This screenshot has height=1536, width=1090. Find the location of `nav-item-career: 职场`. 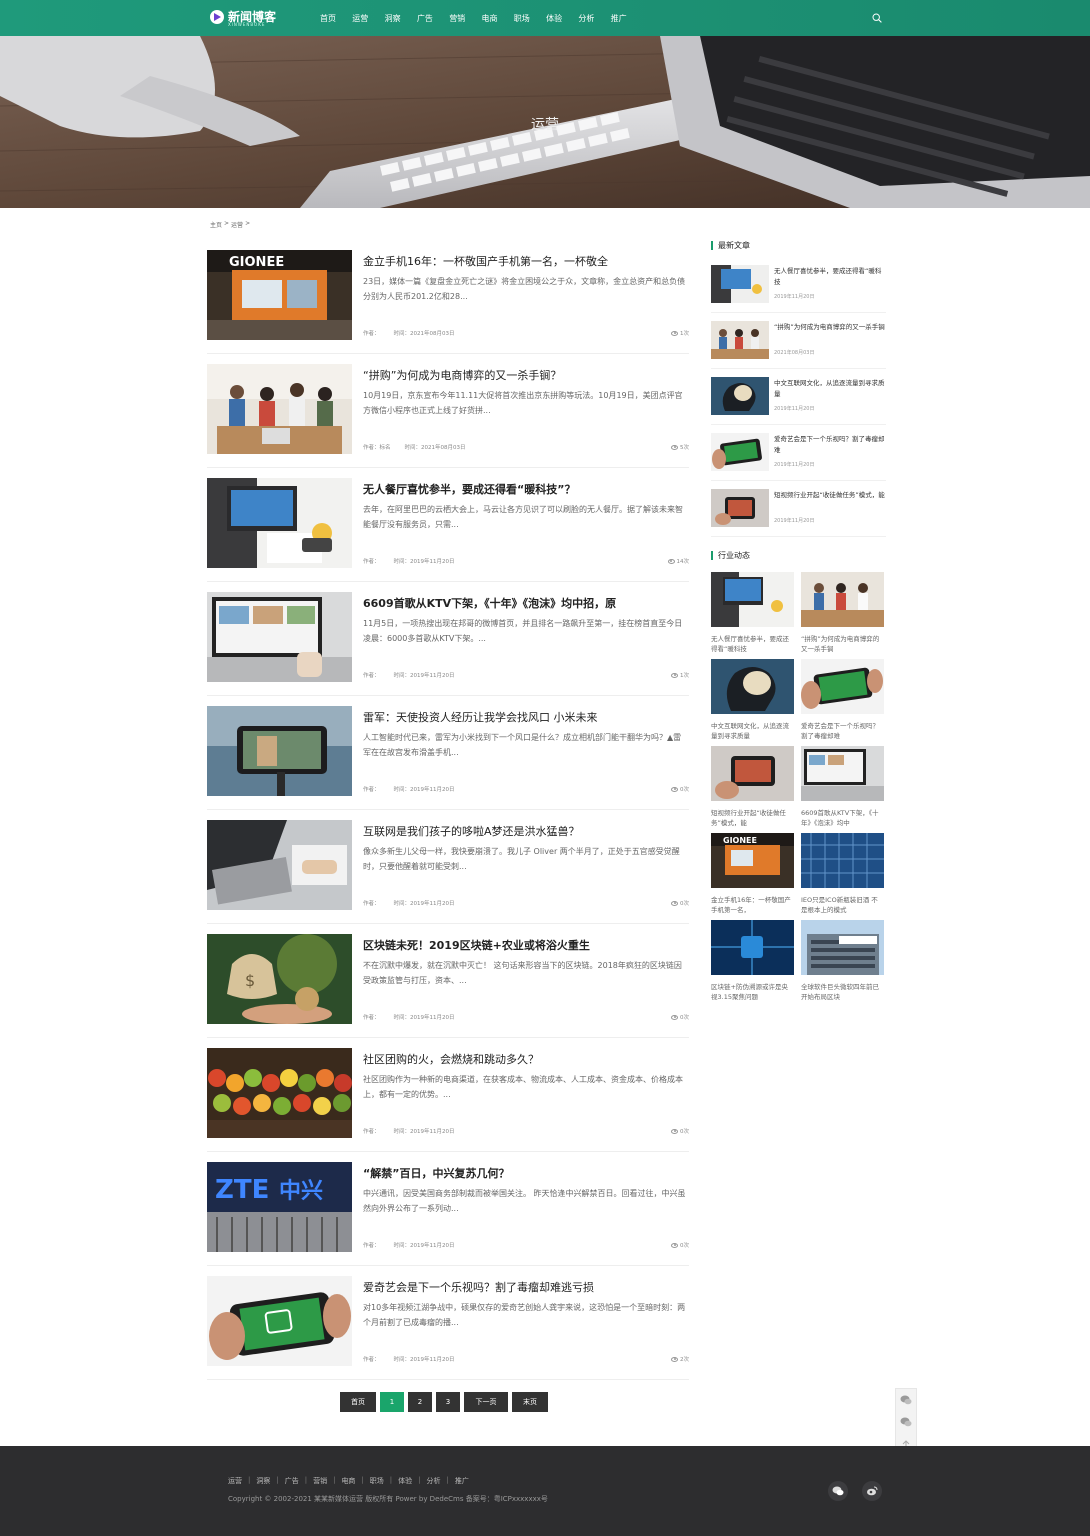

nav-item-career: 职场 is located at coordinates (530, 18).